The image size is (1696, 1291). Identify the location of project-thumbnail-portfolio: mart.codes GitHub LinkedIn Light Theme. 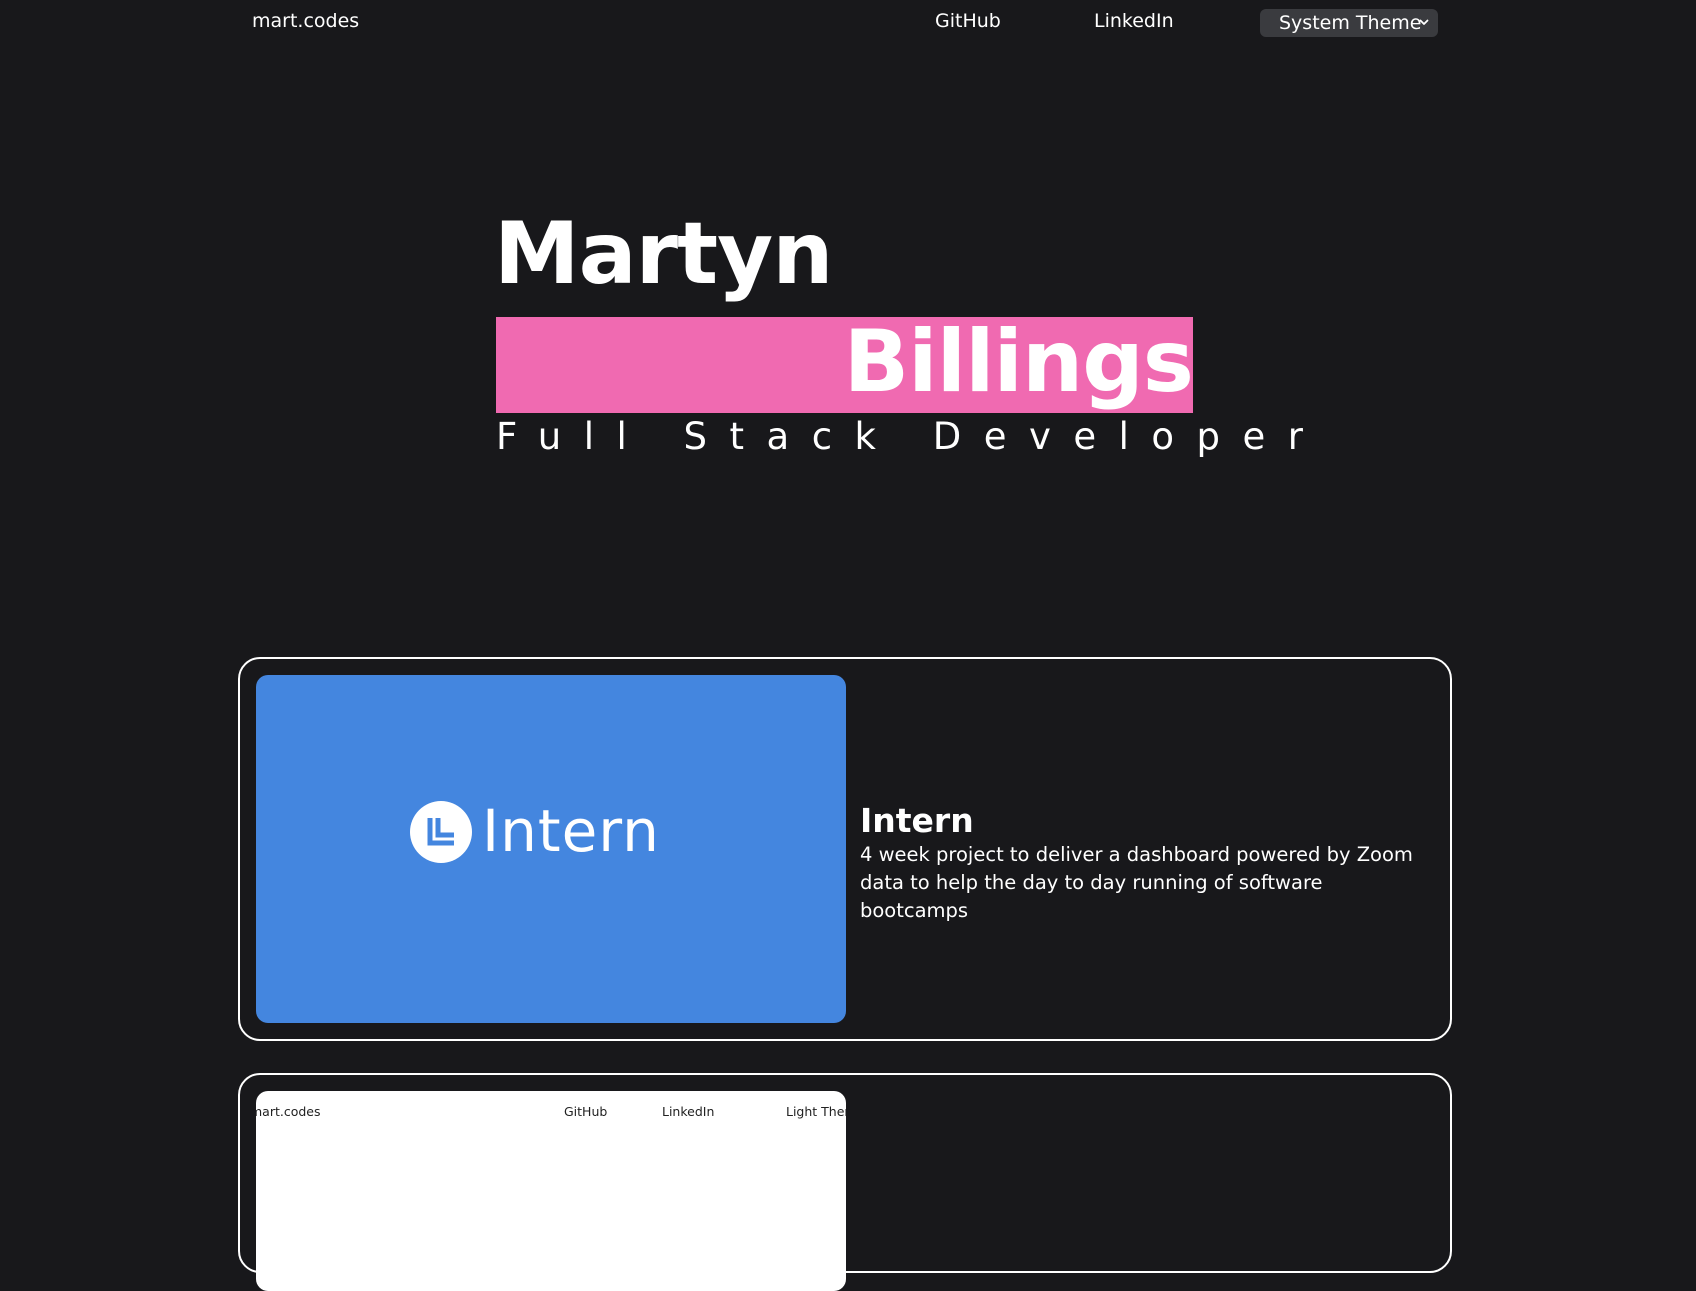
(551, 1191).